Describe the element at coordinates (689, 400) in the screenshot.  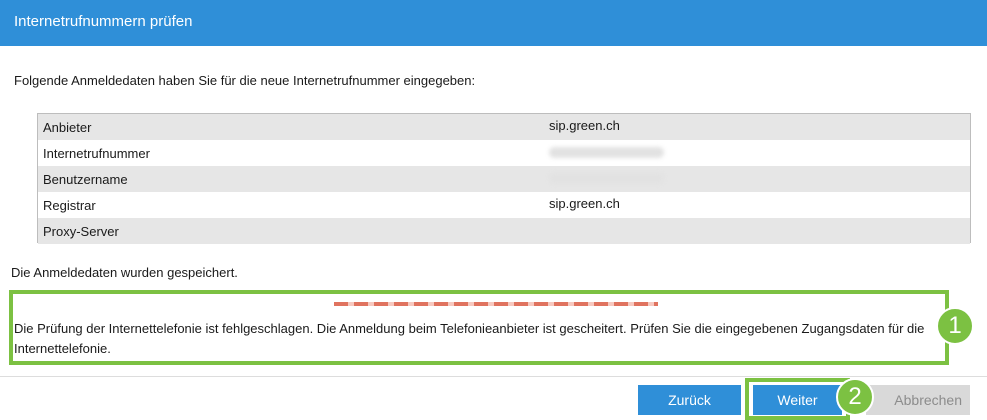
I see `back-button: Zurück` at that location.